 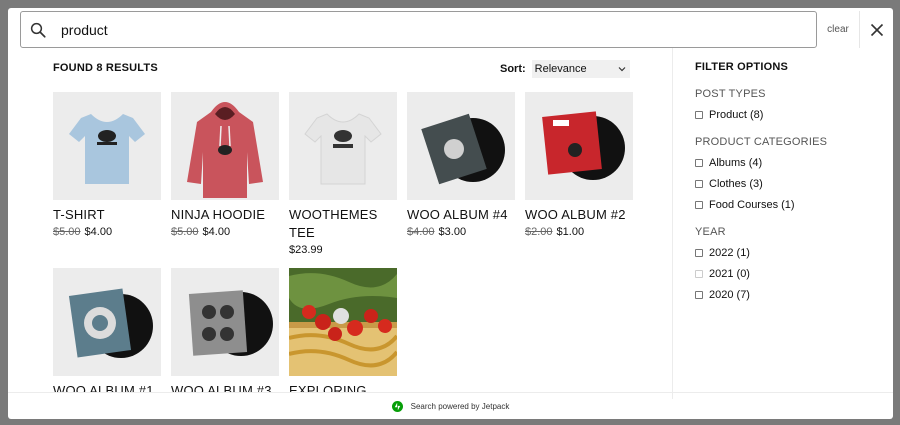 I want to click on product-card: WOO ALBUM #3, so click(x=225, y=330).